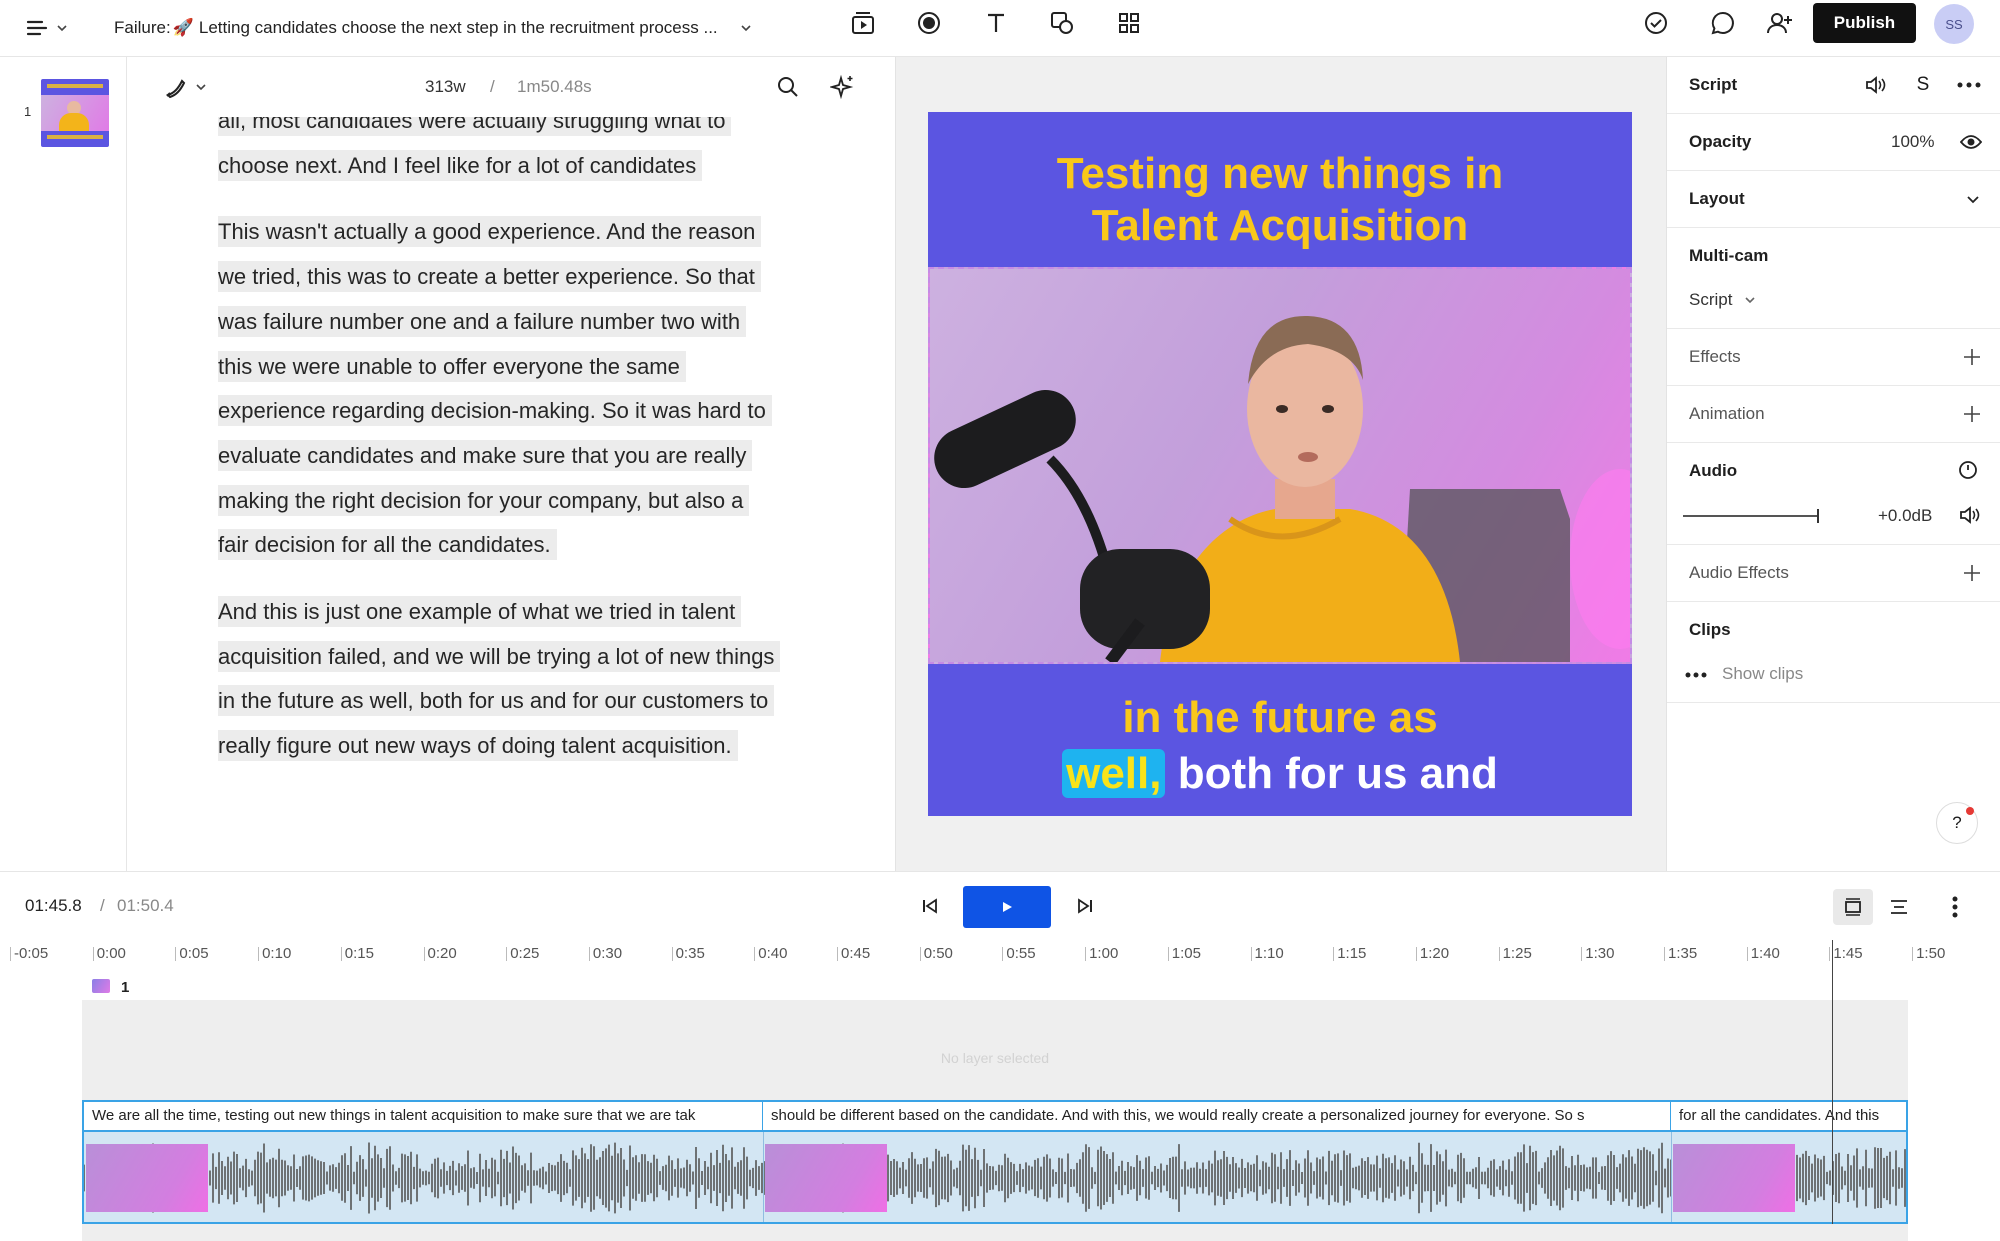 This screenshot has width=2000, height=1241. Describe the element at coordinates (1780, 23) in the screenshot. I see `invite-button` at that location.